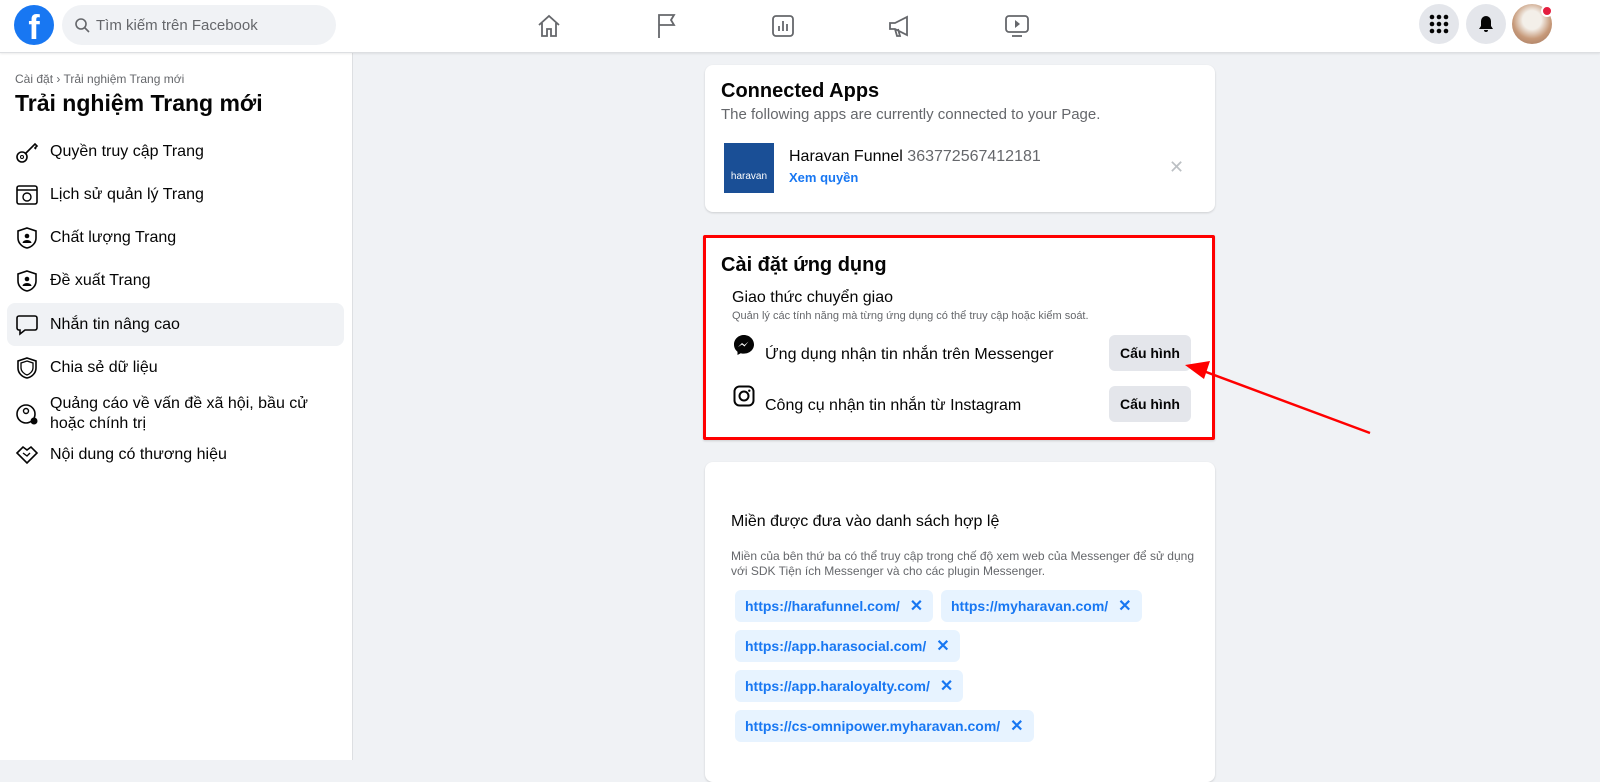 The width and height of the screenshot is (1600, 782). What do you see at coordinates (1176, 167) in the screenshot?
I see `remove-app-icon: ✕` at bounding box center [1176, 167].